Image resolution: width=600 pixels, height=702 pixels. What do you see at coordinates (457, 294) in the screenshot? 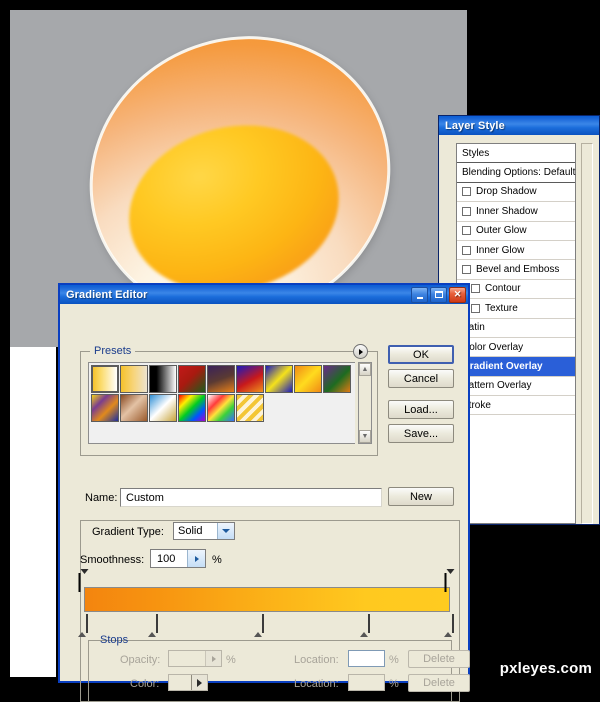
I see `close-button: ✕` at bounding box center [457, 294].